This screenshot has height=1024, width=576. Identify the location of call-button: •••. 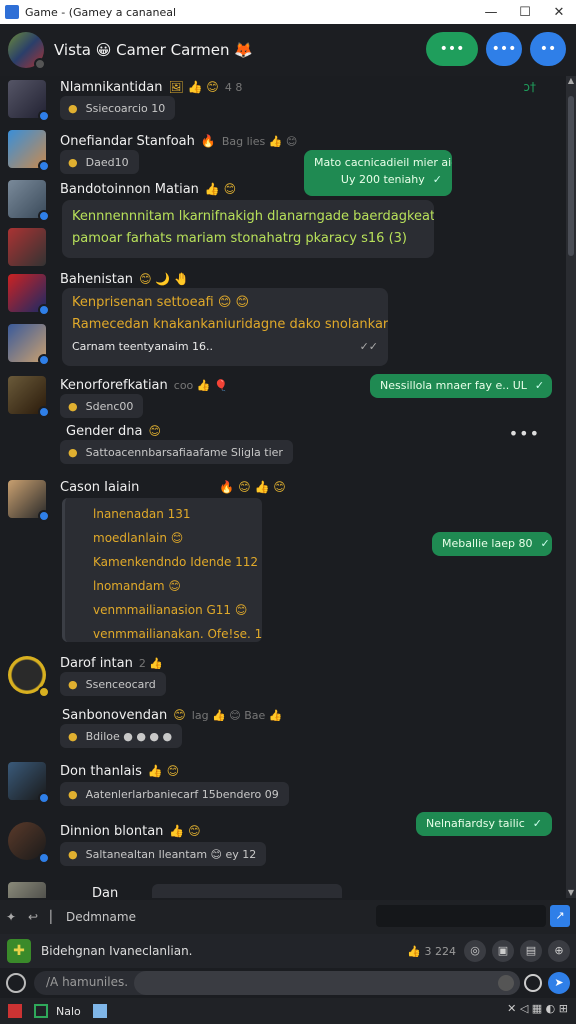
(452, 49).